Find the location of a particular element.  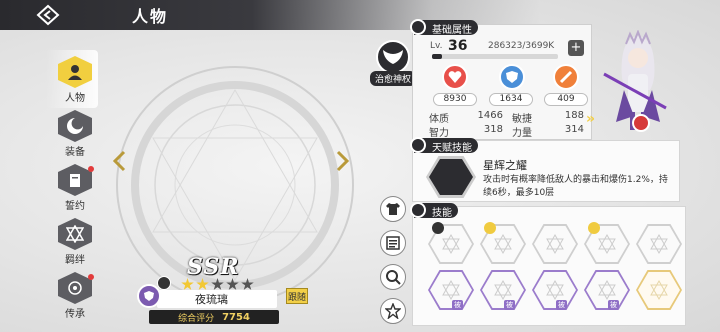

talent-description: 攻击时有概率降低敌人的暴击和爆伤1.2%，持续6秒，最多10层 is located at coordinates (575, 186).